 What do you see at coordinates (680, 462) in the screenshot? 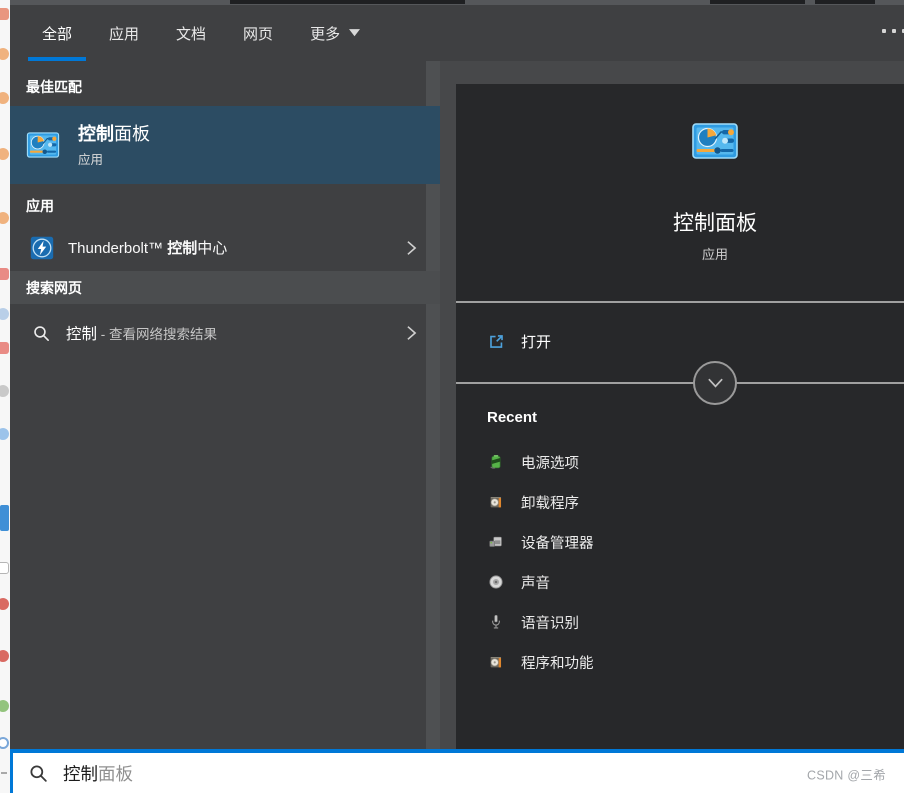
I see `recent-item-power-options: 电源选项` at bounding box center [680, 462].